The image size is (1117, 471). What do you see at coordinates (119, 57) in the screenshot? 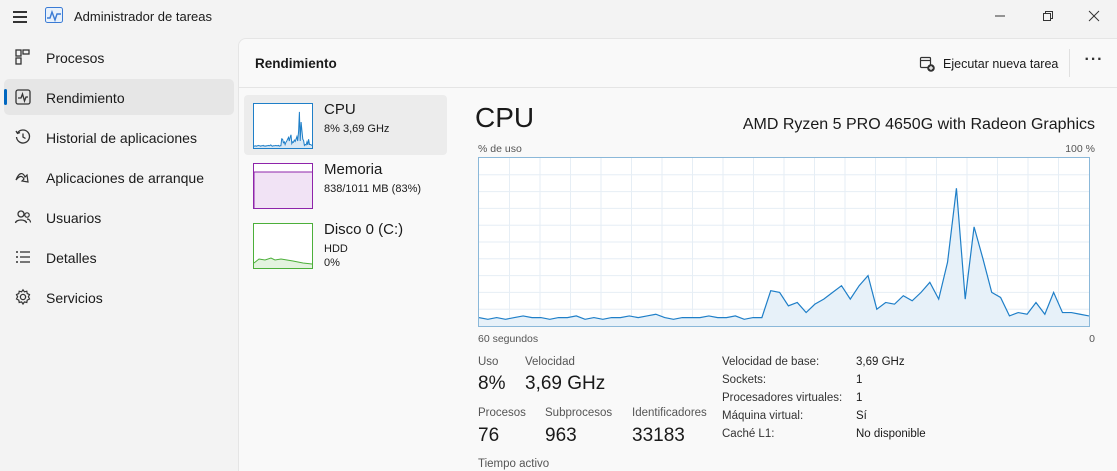
I see `sidebar-item-procesos: Procesos` at bounding box center [119, 57].